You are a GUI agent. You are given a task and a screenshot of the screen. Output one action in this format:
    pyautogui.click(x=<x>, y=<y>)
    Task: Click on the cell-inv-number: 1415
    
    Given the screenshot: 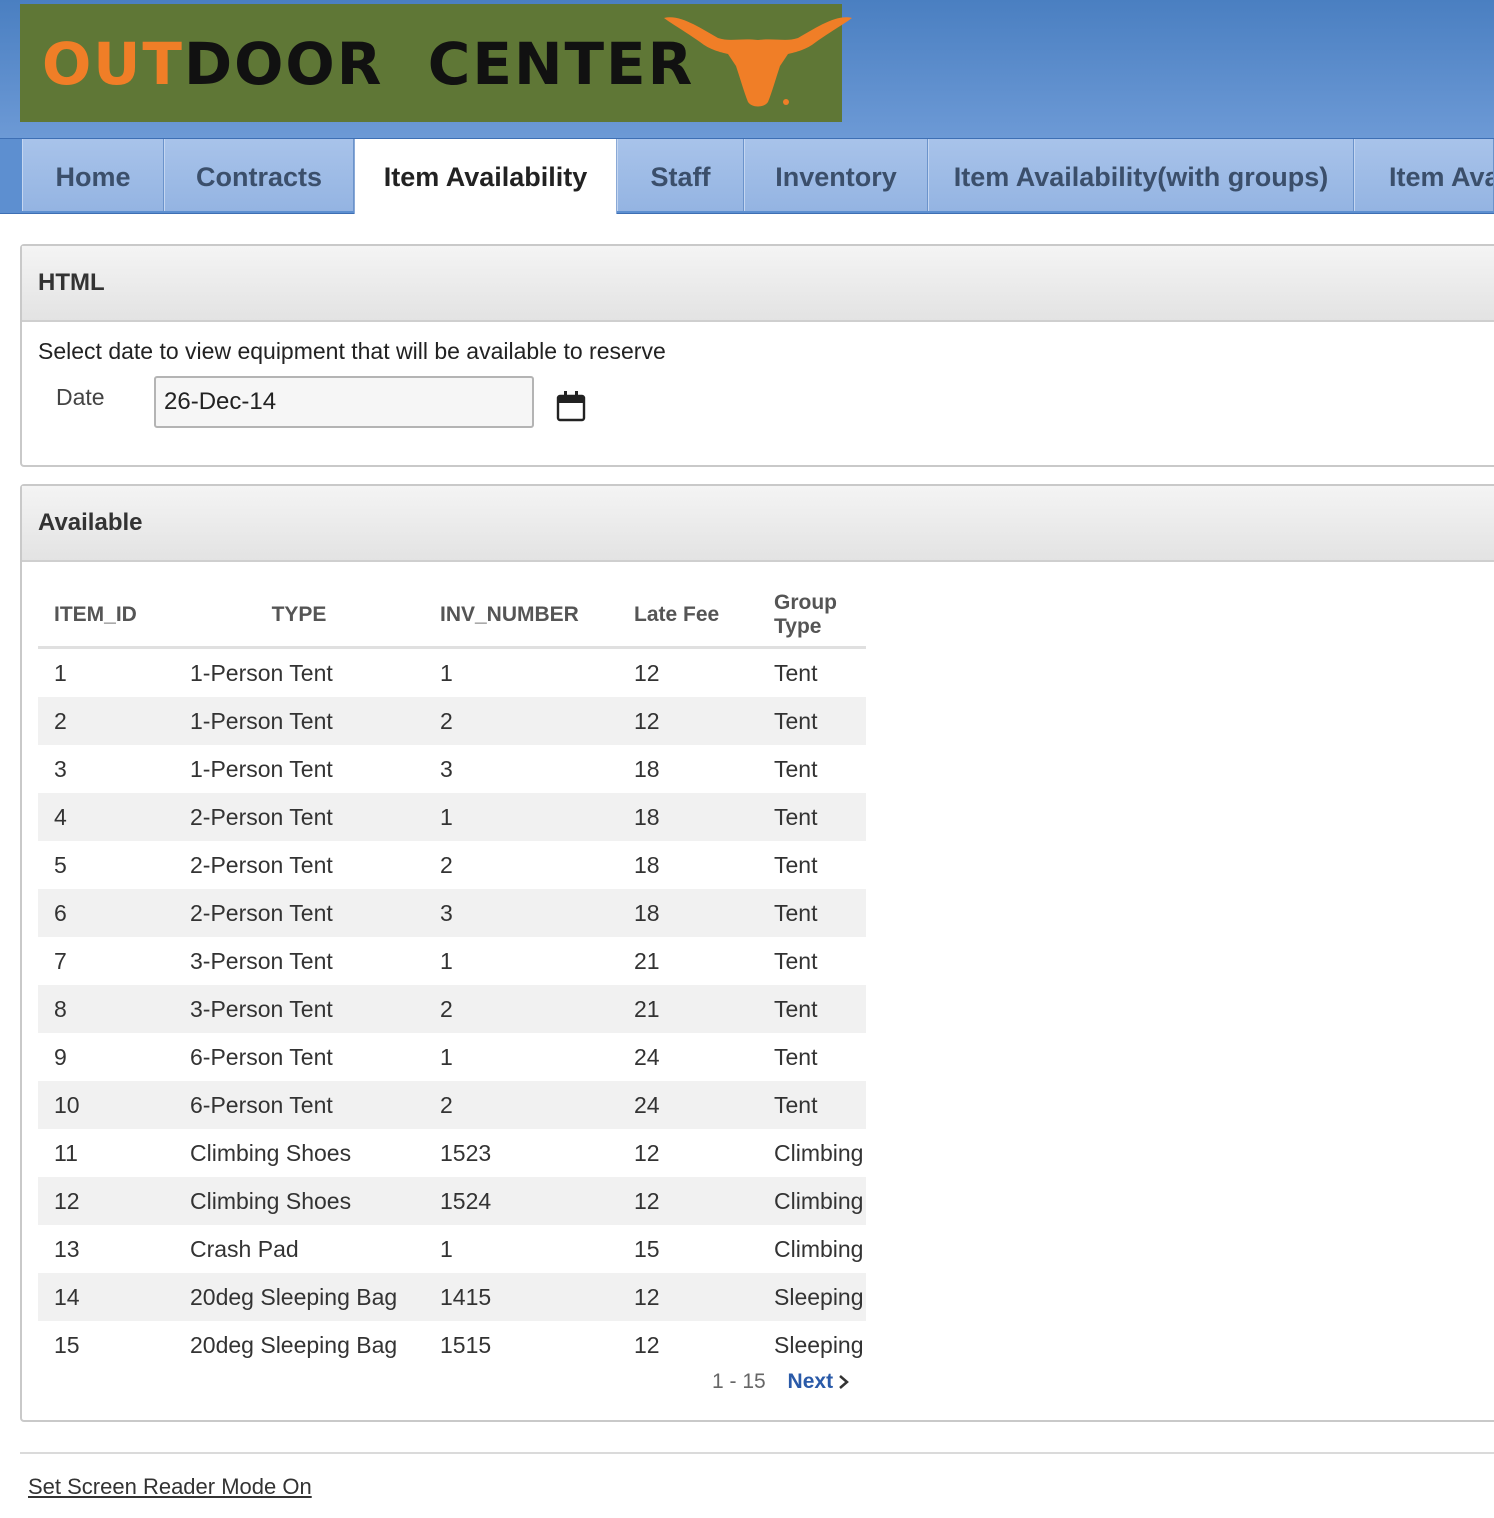 What is the action you would take?
    pyautogui.click(x=521, y=1297)
    